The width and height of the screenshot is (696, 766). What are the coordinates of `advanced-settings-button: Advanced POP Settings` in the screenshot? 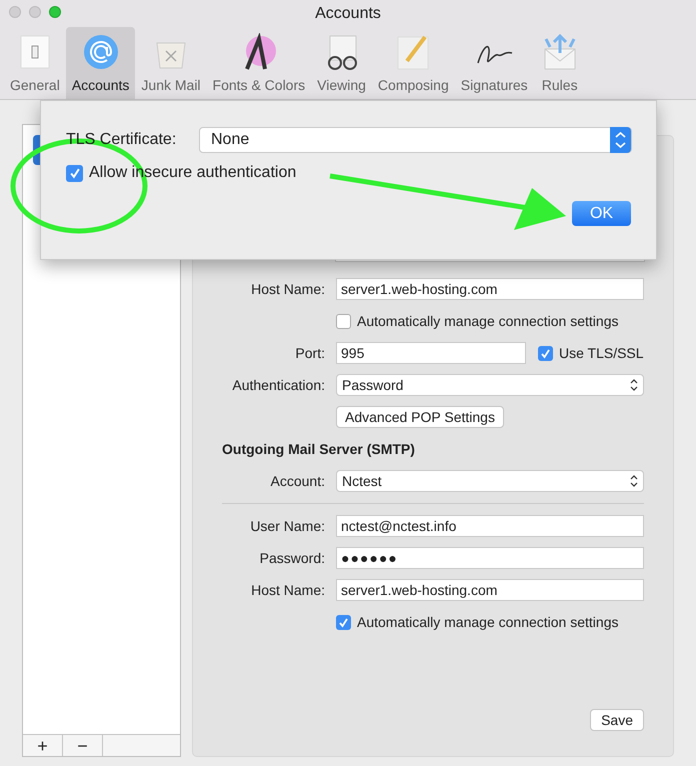 It's located at (420, 417).